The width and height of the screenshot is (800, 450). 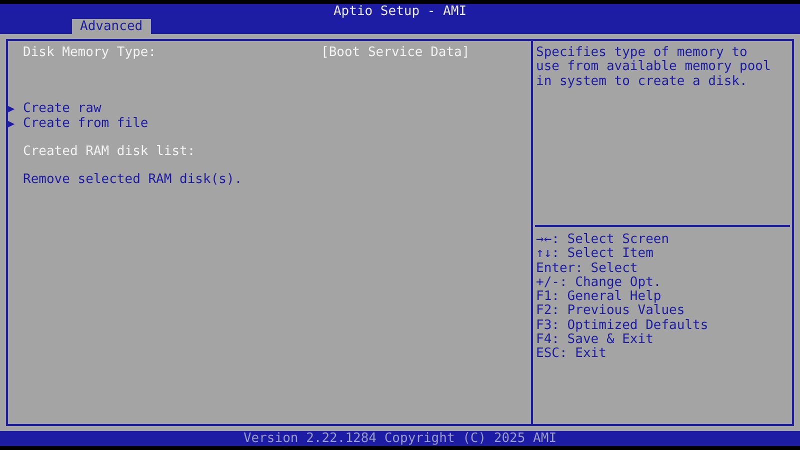 What do you see at coordinates (603, 240) in the screenshot?
I see `key-legend-line: →←: Select Screen` at bounding box center [603, 240].